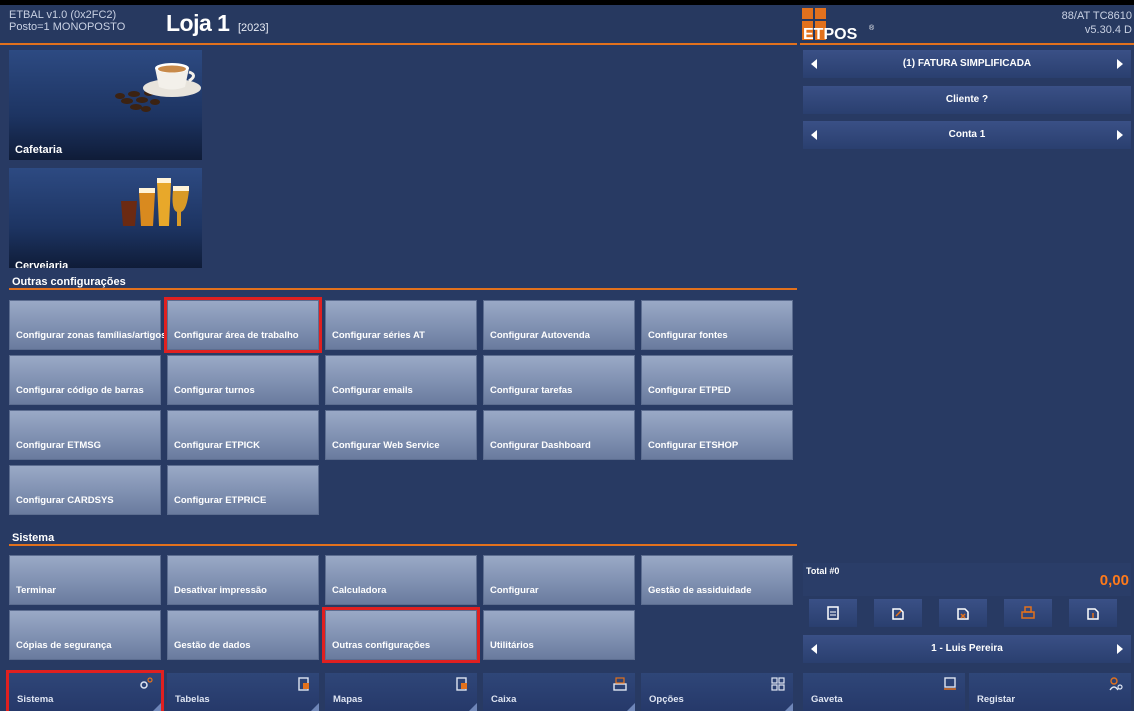 This screenshot has width=1134, height=711. Describe the element at coordinates (212, 645) in the screenshot. I see `btn-label: Gestão de dados` at that location.